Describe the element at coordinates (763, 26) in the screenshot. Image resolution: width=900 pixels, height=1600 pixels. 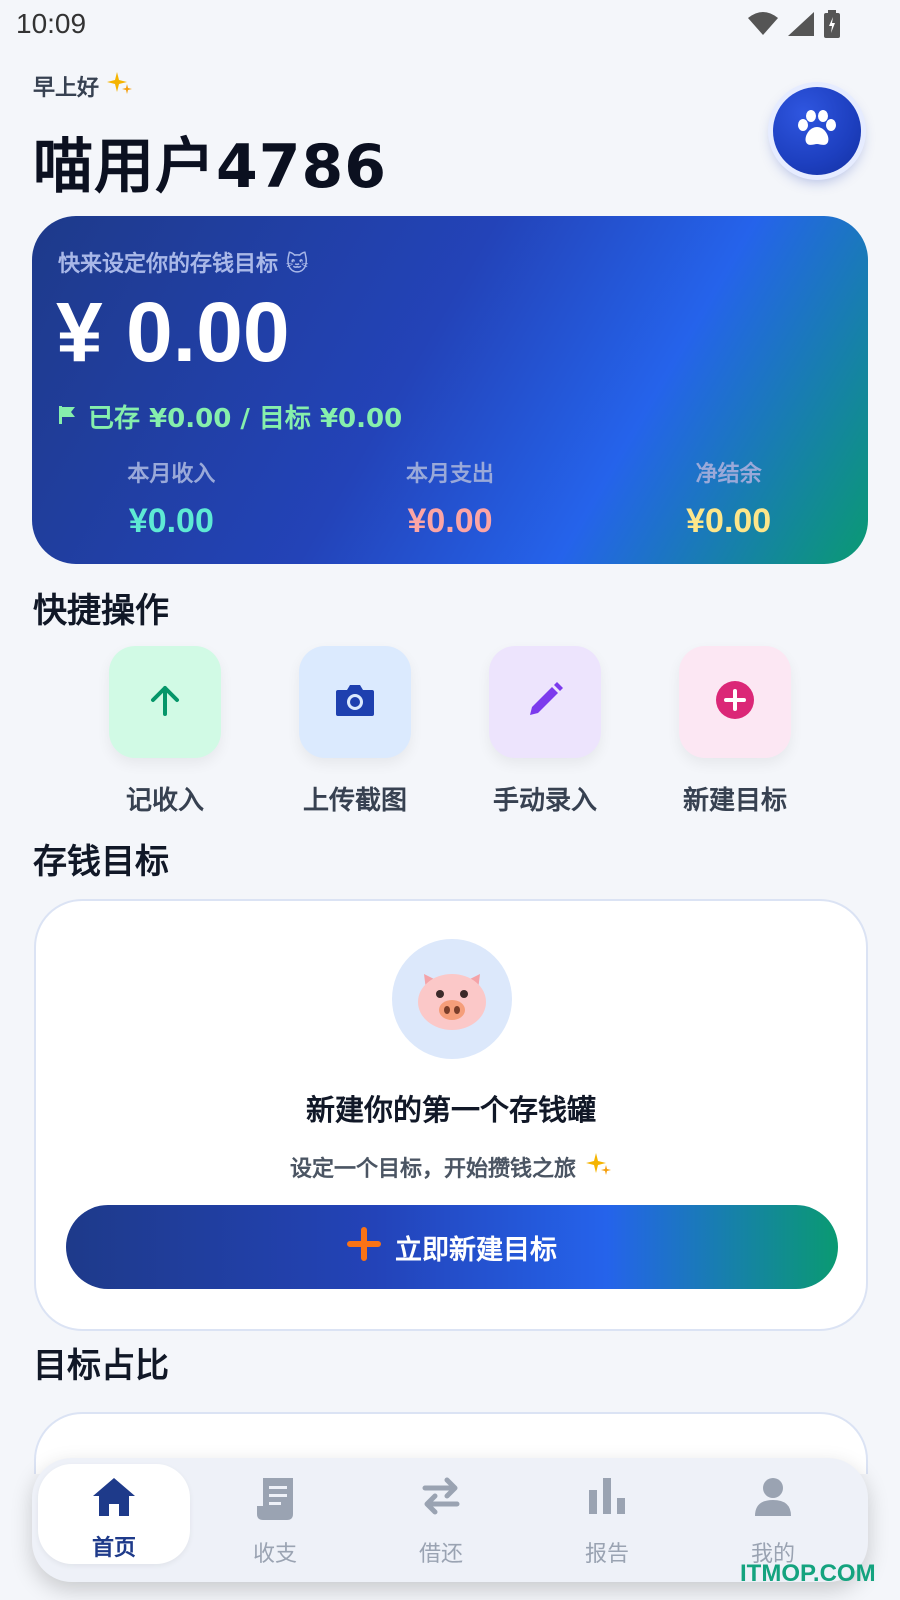
I see `wifi-icon` at that location.